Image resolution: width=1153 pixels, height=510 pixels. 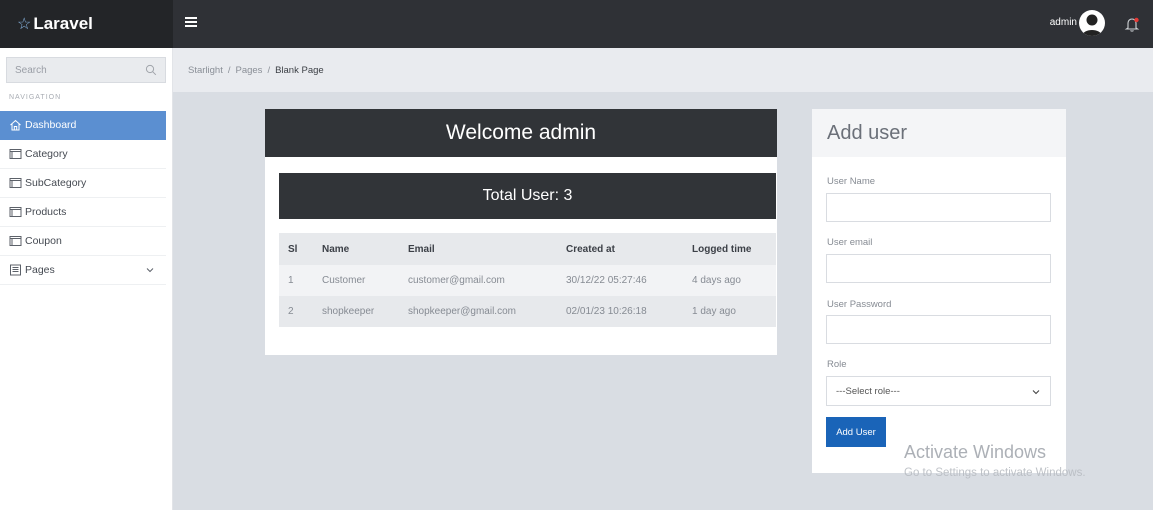 I want to click on role-select: ---Select role---, so click(x=938, y=391).